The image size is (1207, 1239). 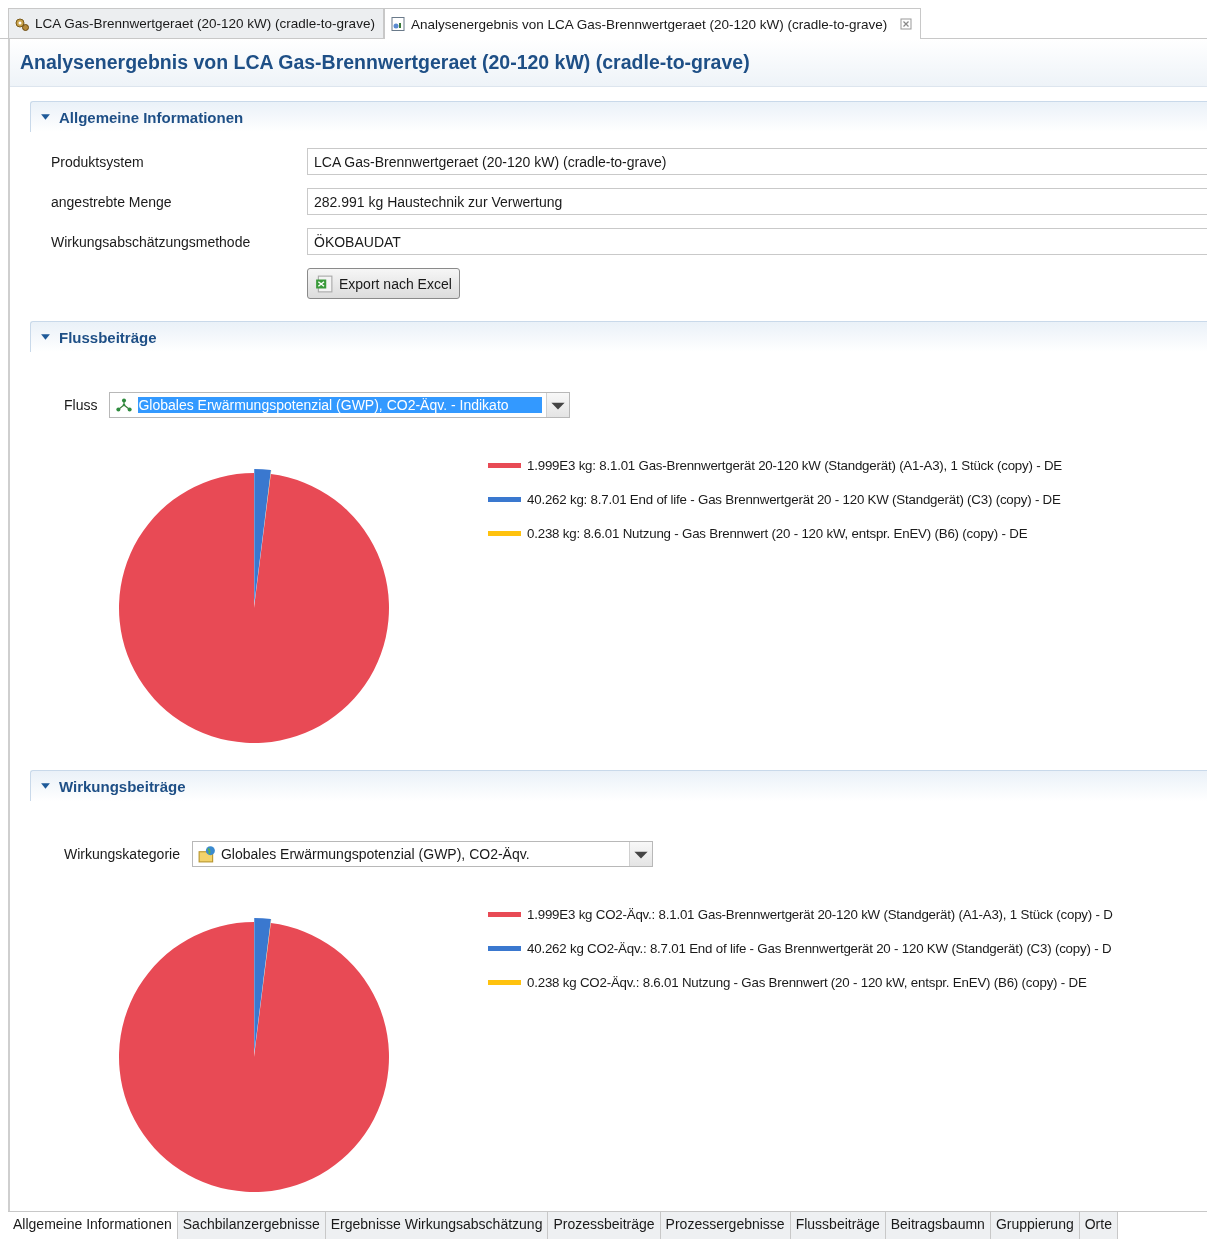 I want to click on legend-label: 40.262 kg CO2-Äqv.: 8.7.01 End of life - Gas Brennwertgerät 20 - 120 KW (Standgerät) (C3) (copy) - D, so click(x=819, y=948).